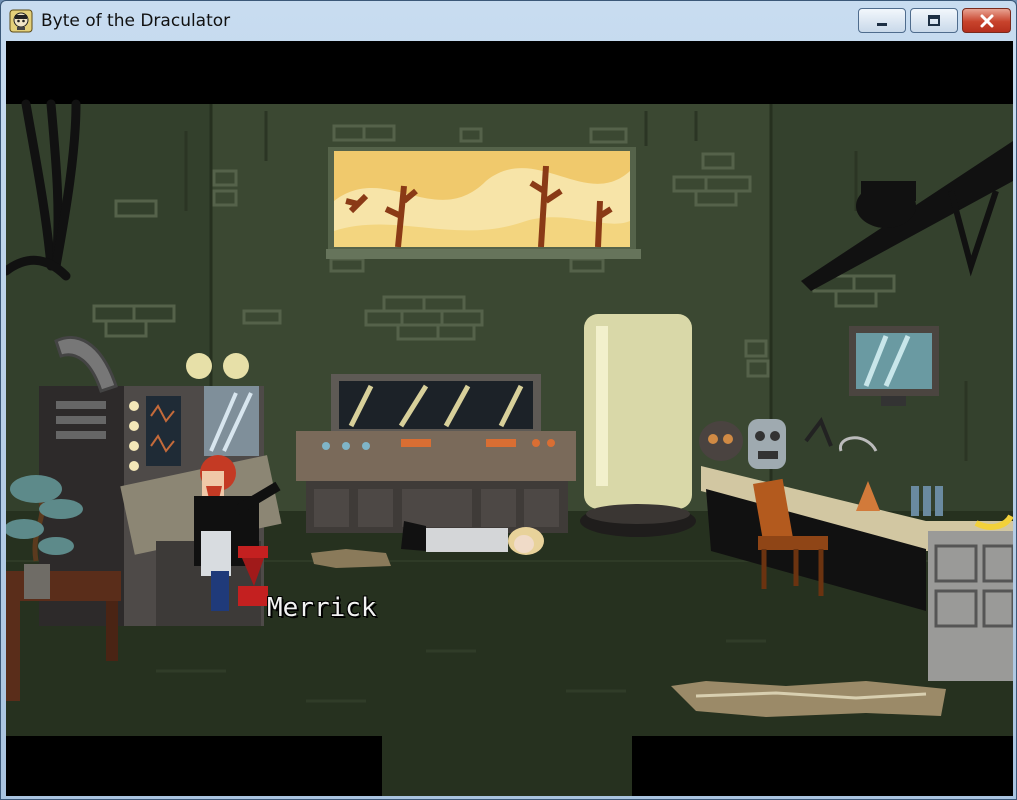  I want to click on minimize-icon, so click(882, 24).